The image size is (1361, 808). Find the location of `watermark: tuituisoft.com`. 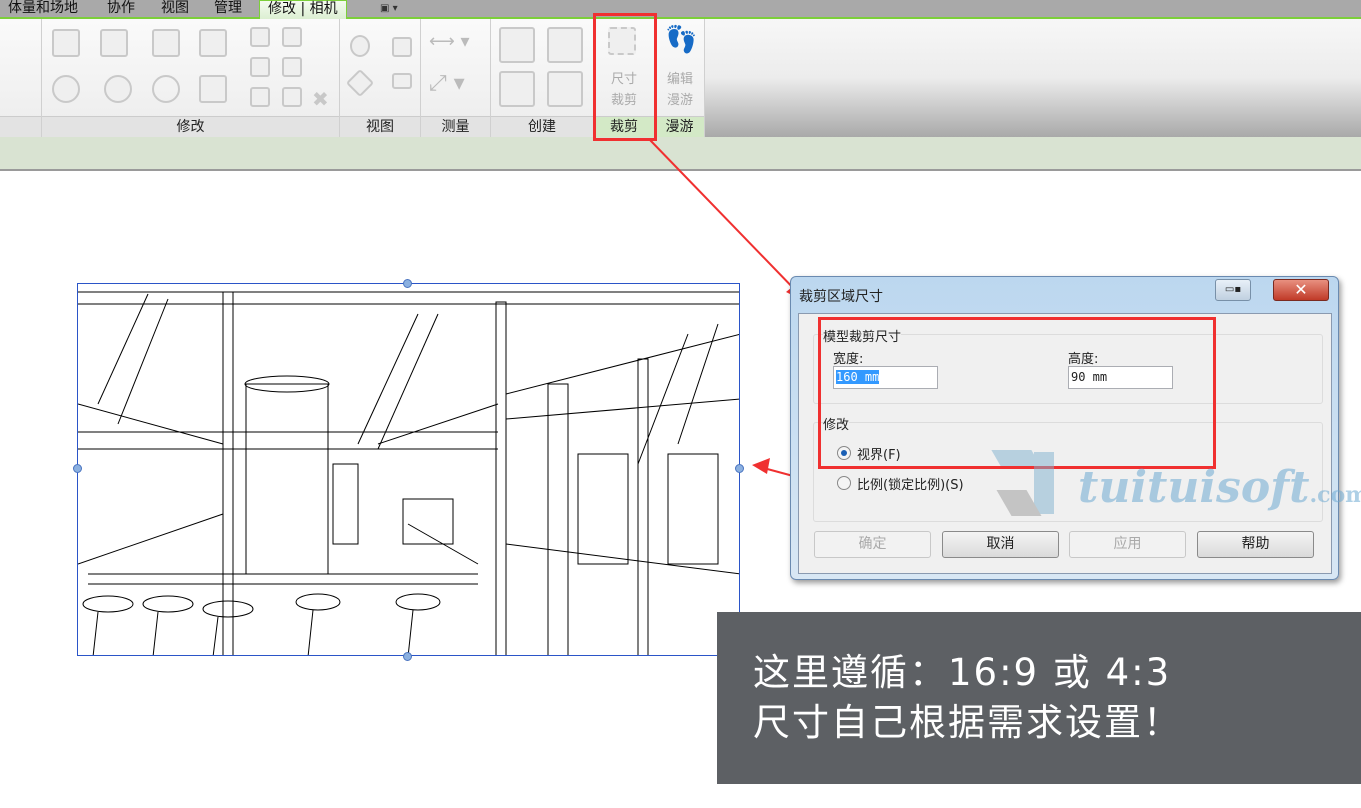

watermark: tuituisoft.com is located at coordinates (1219, 487).